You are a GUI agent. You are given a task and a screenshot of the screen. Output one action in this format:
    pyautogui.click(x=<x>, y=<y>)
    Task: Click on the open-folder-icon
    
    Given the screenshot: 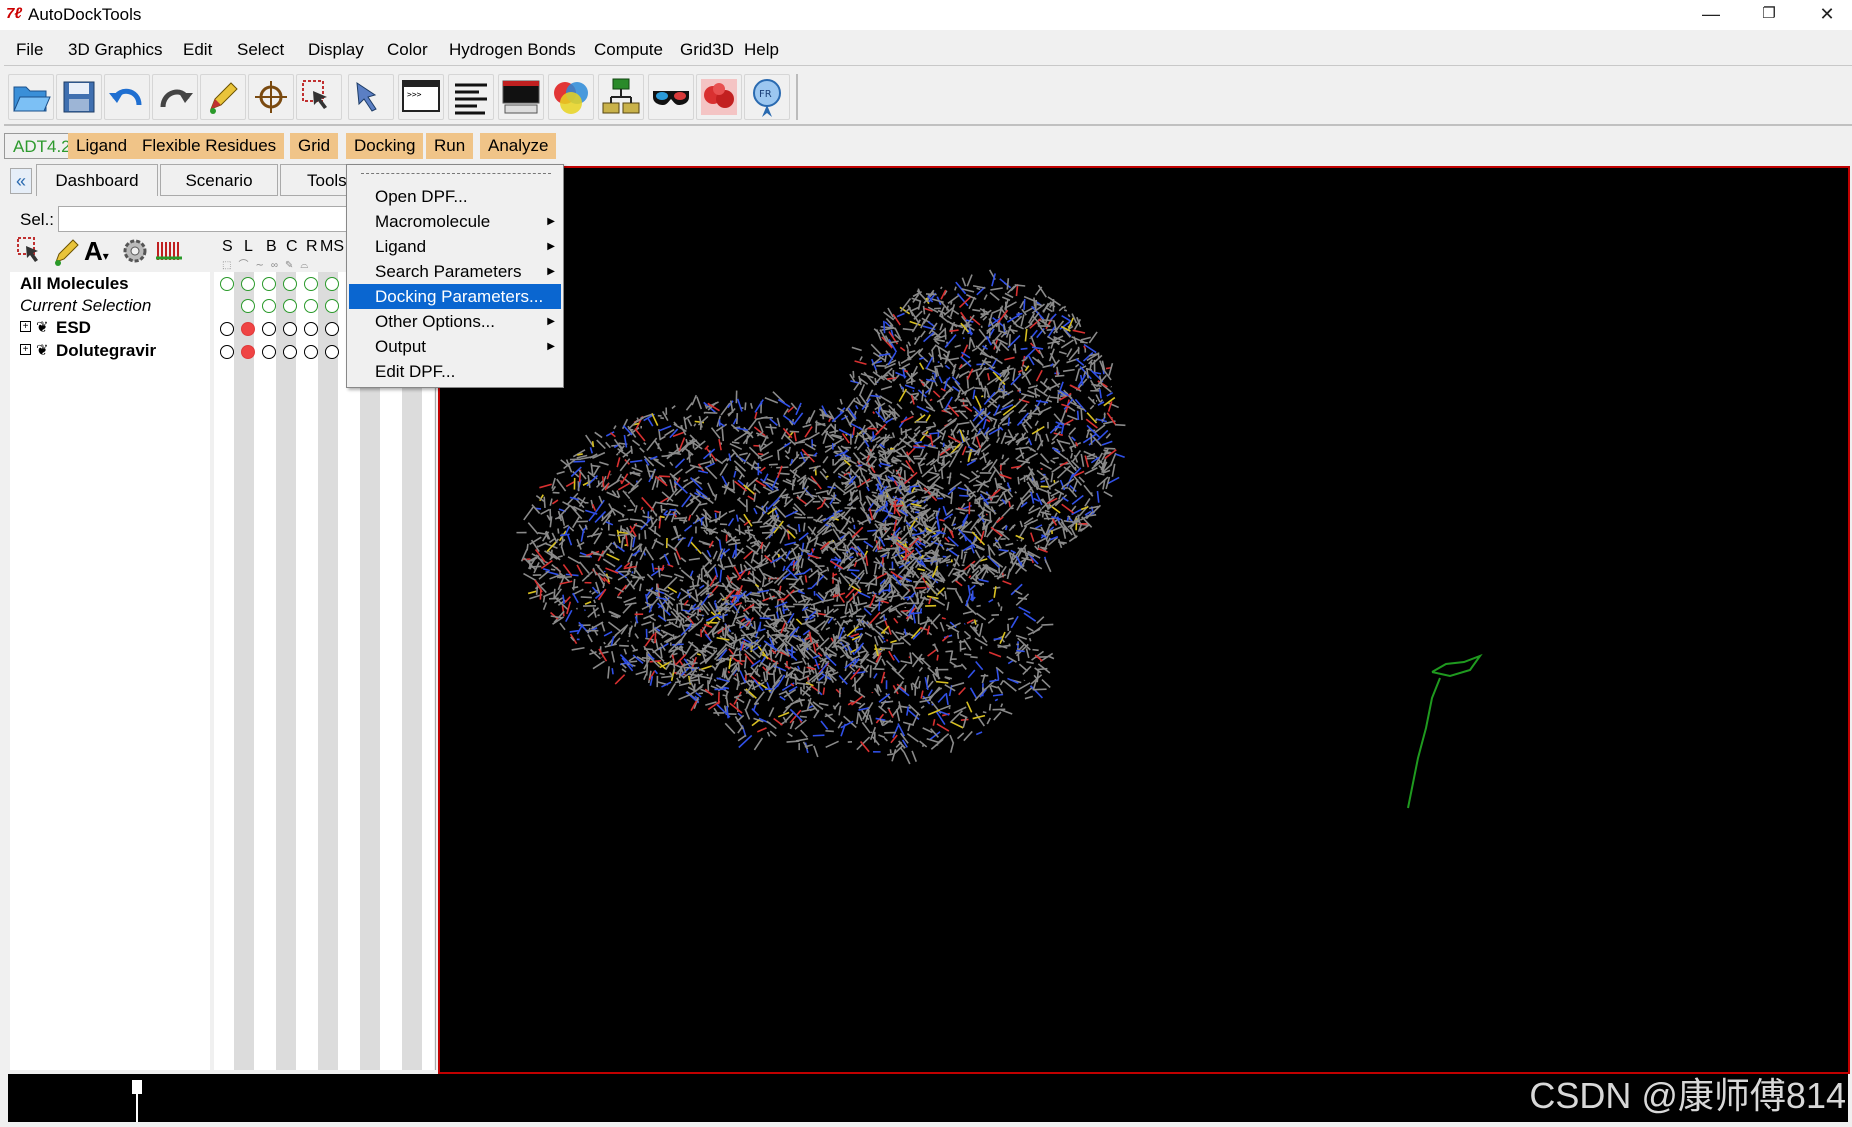 What is the action you would take?
    pyautogui.click(x=31, y=97)
    